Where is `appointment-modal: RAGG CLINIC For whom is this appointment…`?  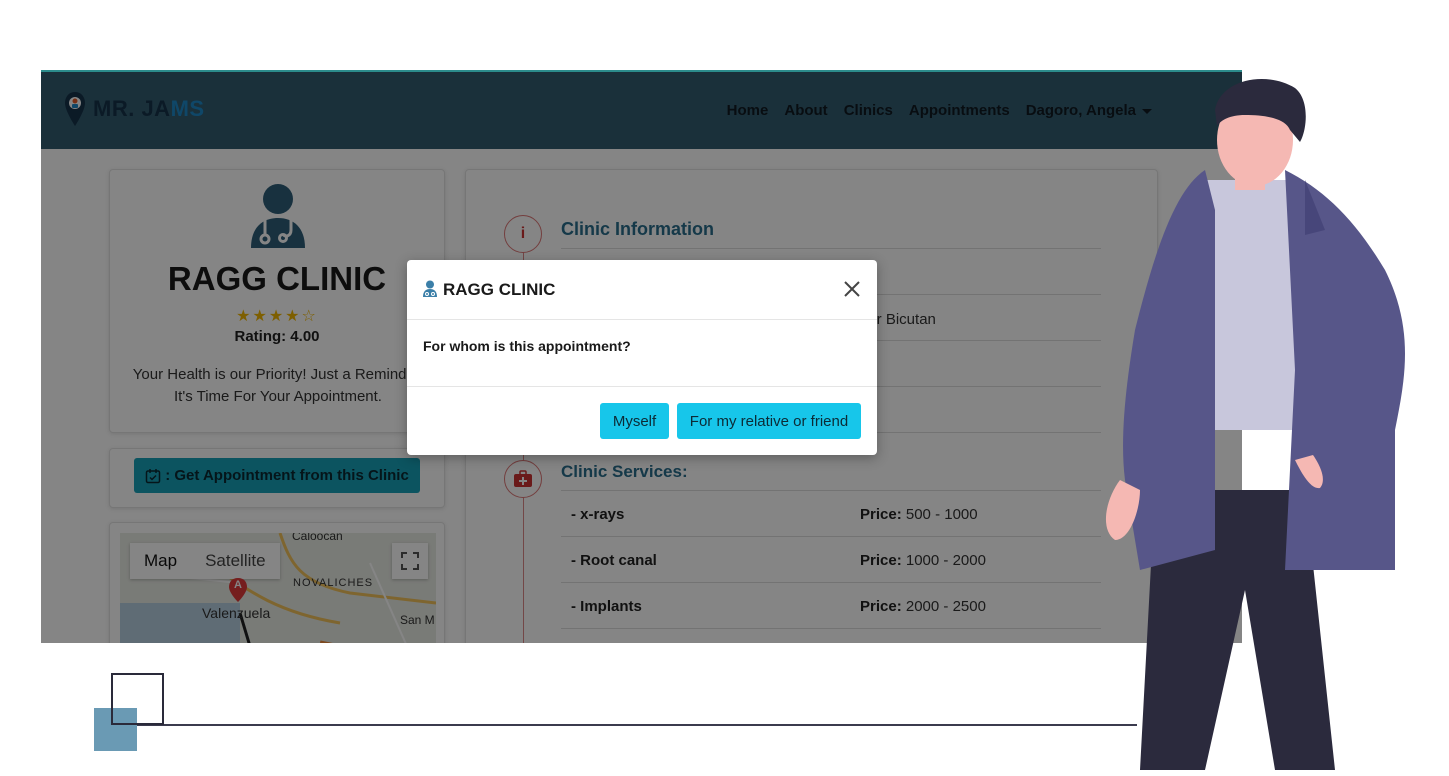
appointment-modal: RAGG CLINIC For whom is this appointment… is located at coordinates (642, 357).